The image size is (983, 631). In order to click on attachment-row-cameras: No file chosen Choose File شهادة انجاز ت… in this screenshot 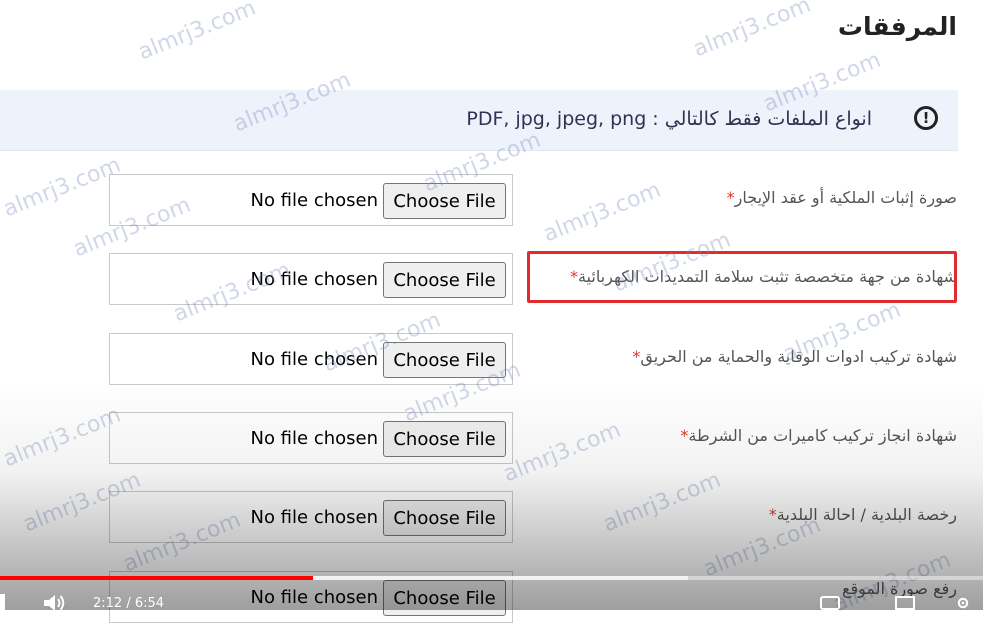, I will do `click(491, 442)`.